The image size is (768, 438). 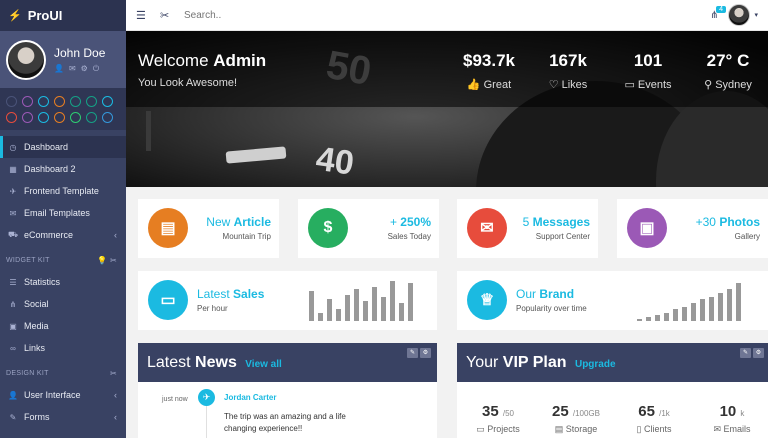 What do you see at coordinates (63, 282) in the screenshot?
I see `sidebar-item-statistics: ☰ Statistics` at bounding box center [63, 282].